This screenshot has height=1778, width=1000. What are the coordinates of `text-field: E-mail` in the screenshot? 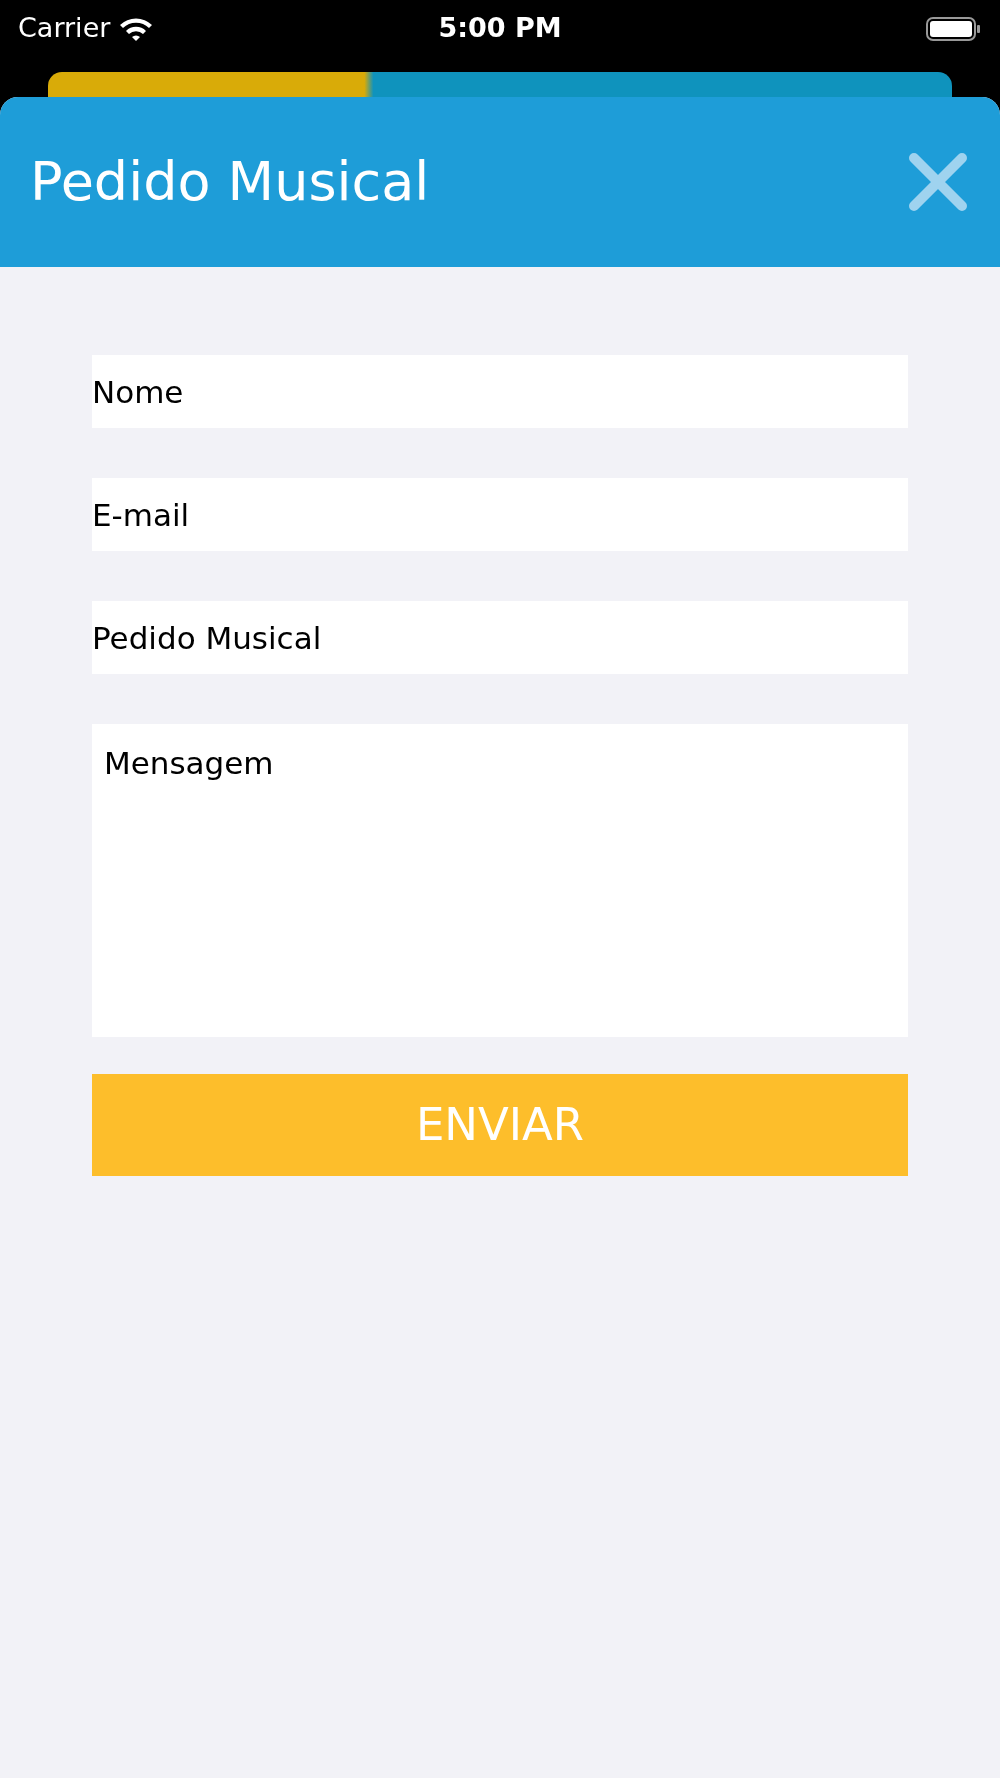 It's located at (500, 514).